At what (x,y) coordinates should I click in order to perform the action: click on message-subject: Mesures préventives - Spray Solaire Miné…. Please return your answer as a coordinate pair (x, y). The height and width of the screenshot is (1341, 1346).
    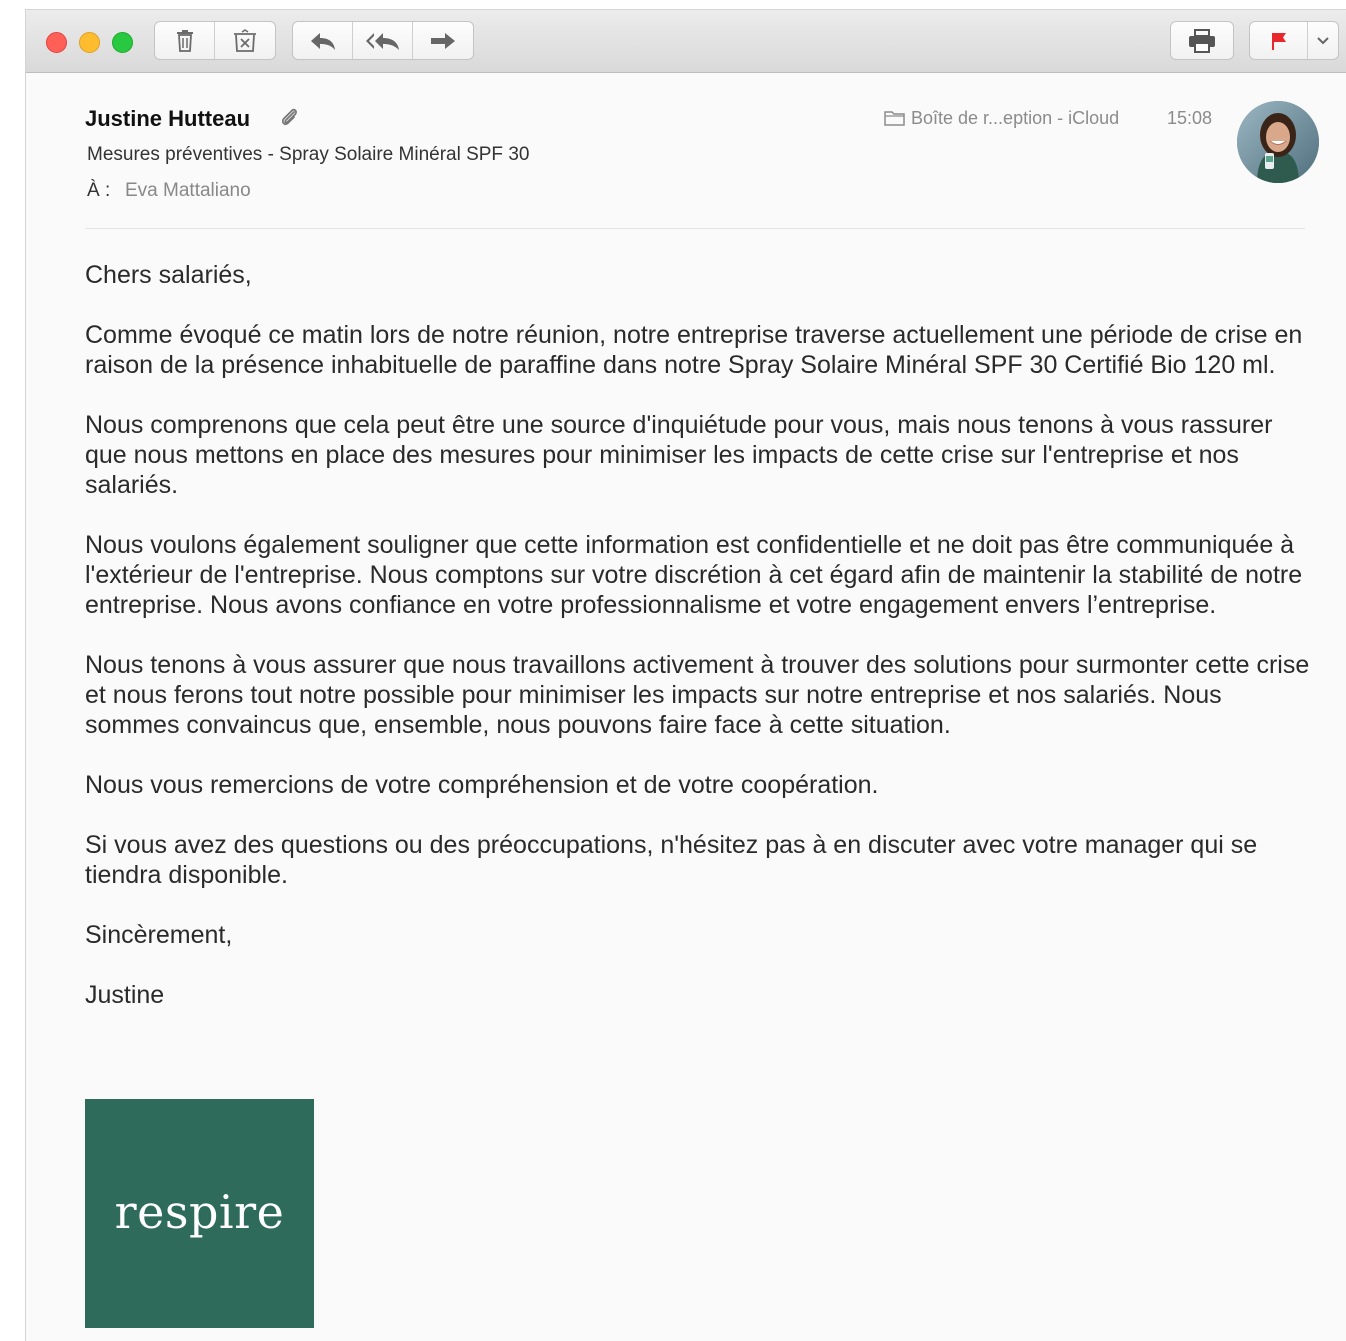
    Looking at the image, I should click on (308, 154).